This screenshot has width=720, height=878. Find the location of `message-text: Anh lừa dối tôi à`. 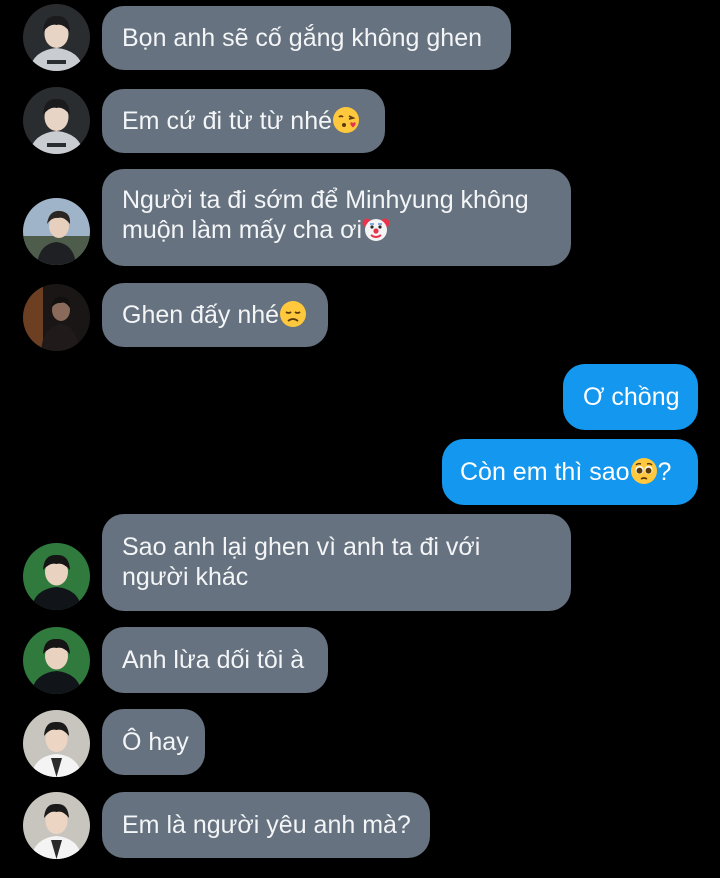

message-text: Anh lừa dối tôi à is located at coordinates (213, 660).